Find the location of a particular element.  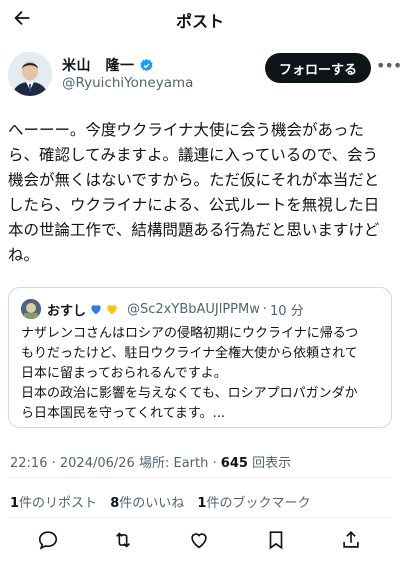

repost-stat: 1件のリポスト is located at coordinates (53, 503).